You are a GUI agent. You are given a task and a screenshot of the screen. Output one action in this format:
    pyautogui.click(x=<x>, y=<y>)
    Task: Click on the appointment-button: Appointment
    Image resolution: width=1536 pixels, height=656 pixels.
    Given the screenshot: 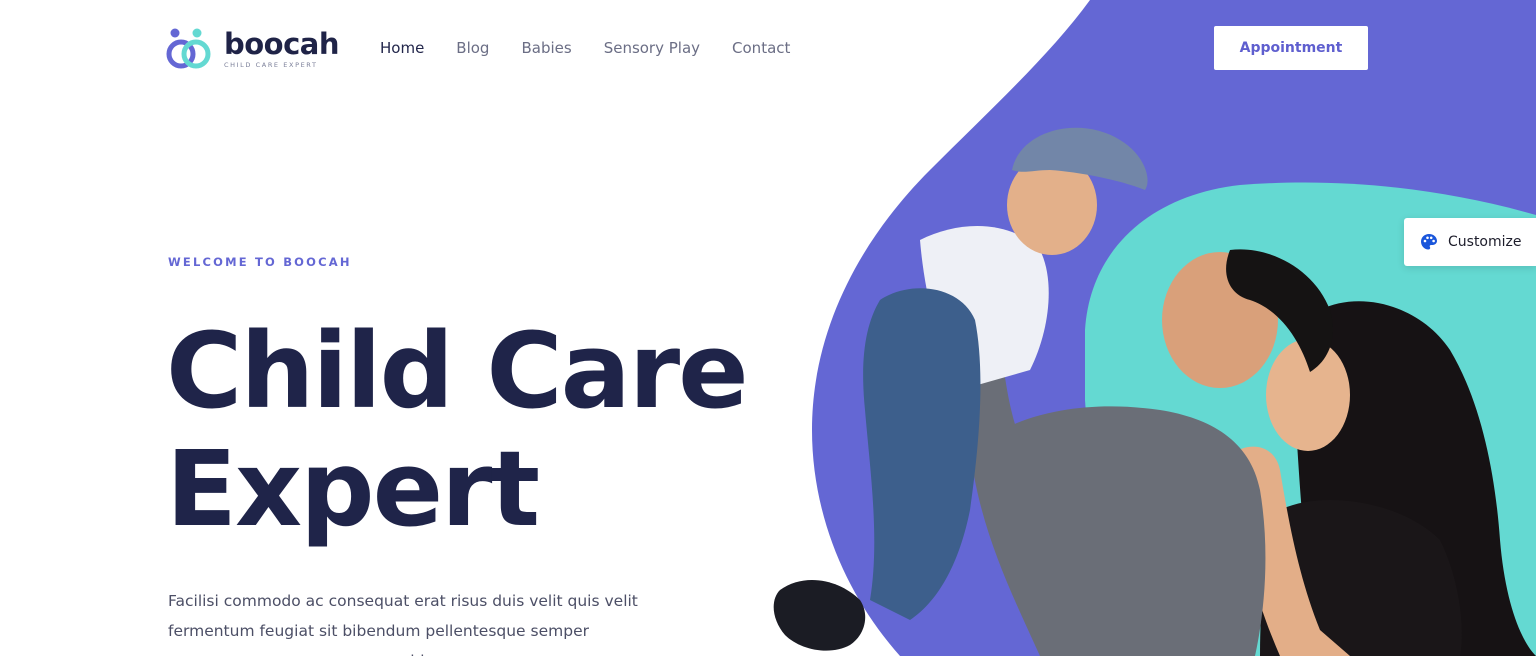 What is the action you would take?
    pyautogui.click(x=1291, y=48)
    